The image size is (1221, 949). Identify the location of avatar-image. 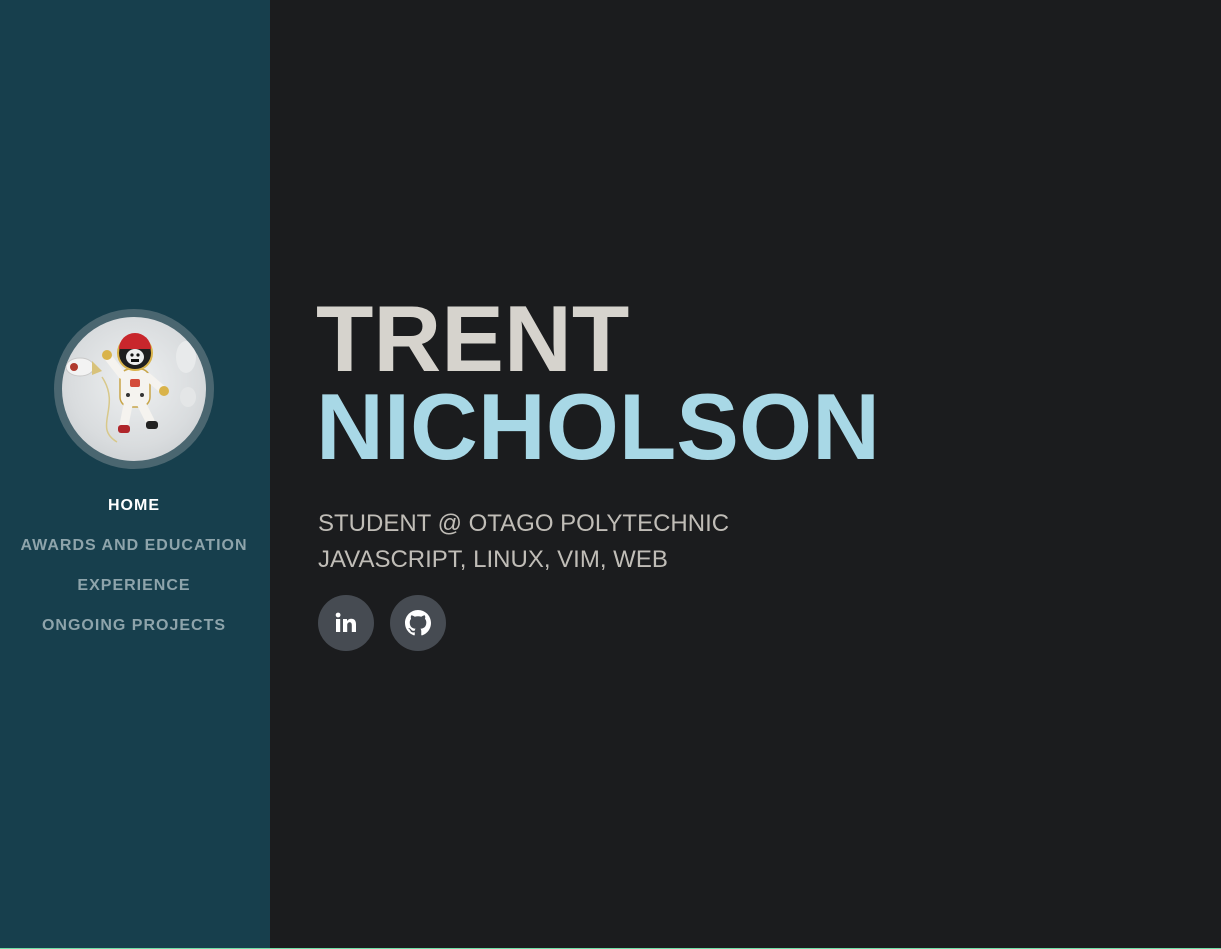
(134, 389).